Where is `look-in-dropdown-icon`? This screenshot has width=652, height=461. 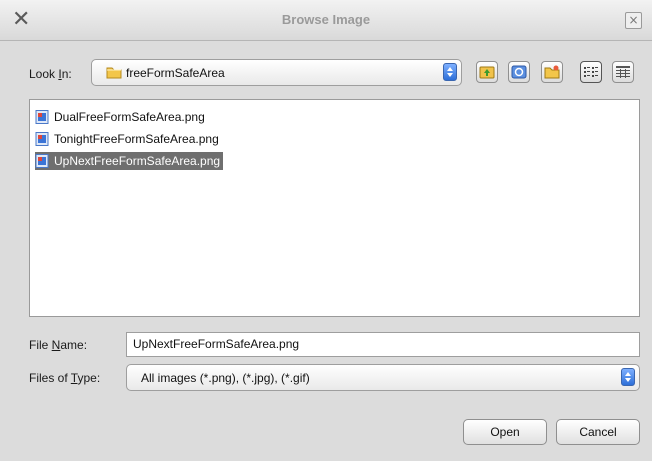 look-in-dropdown-icon is located at coordinates (450, 72).